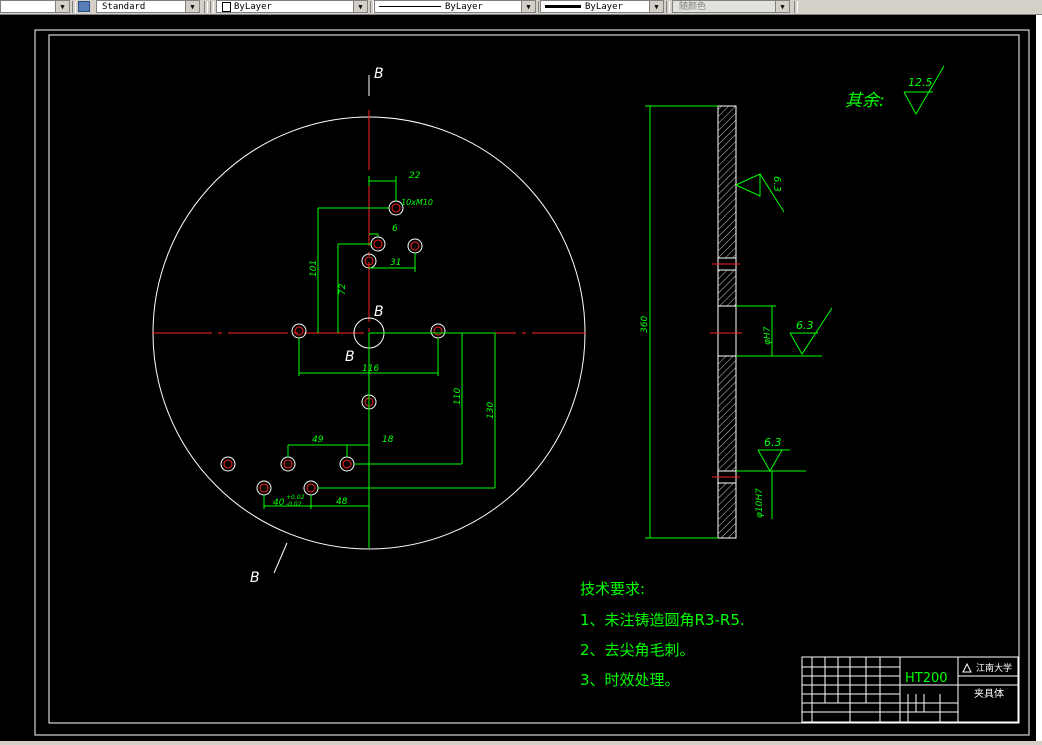  I want to click on section-line-b-bottom, so click(280, 558).